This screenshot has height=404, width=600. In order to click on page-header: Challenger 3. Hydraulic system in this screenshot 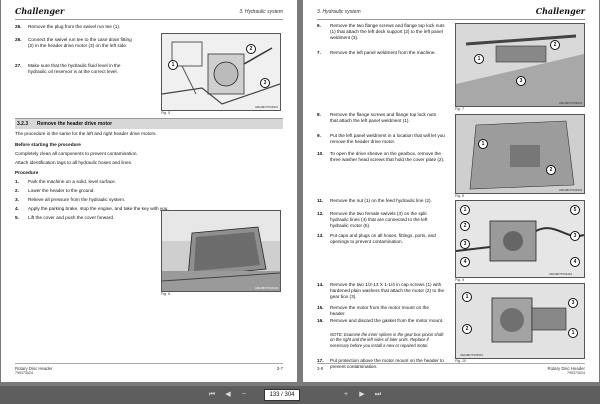, I will do `click(149, 12)`.